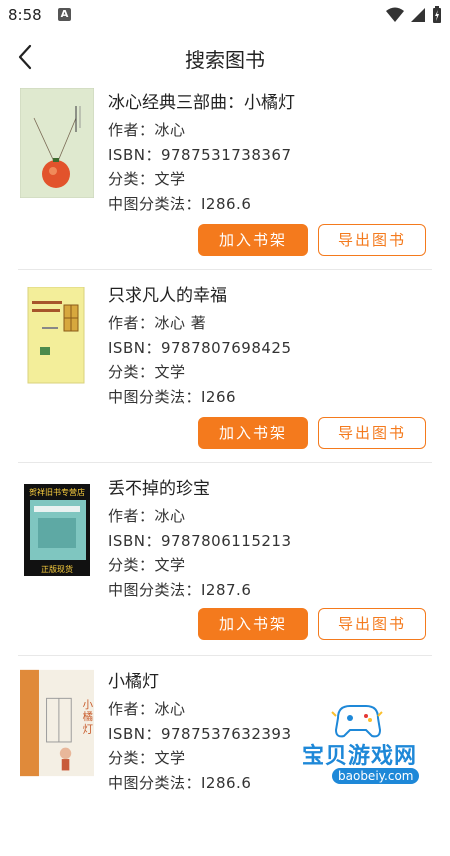  I want to click on book-isbn: ISBN：9787537632393, so click(200, 733).